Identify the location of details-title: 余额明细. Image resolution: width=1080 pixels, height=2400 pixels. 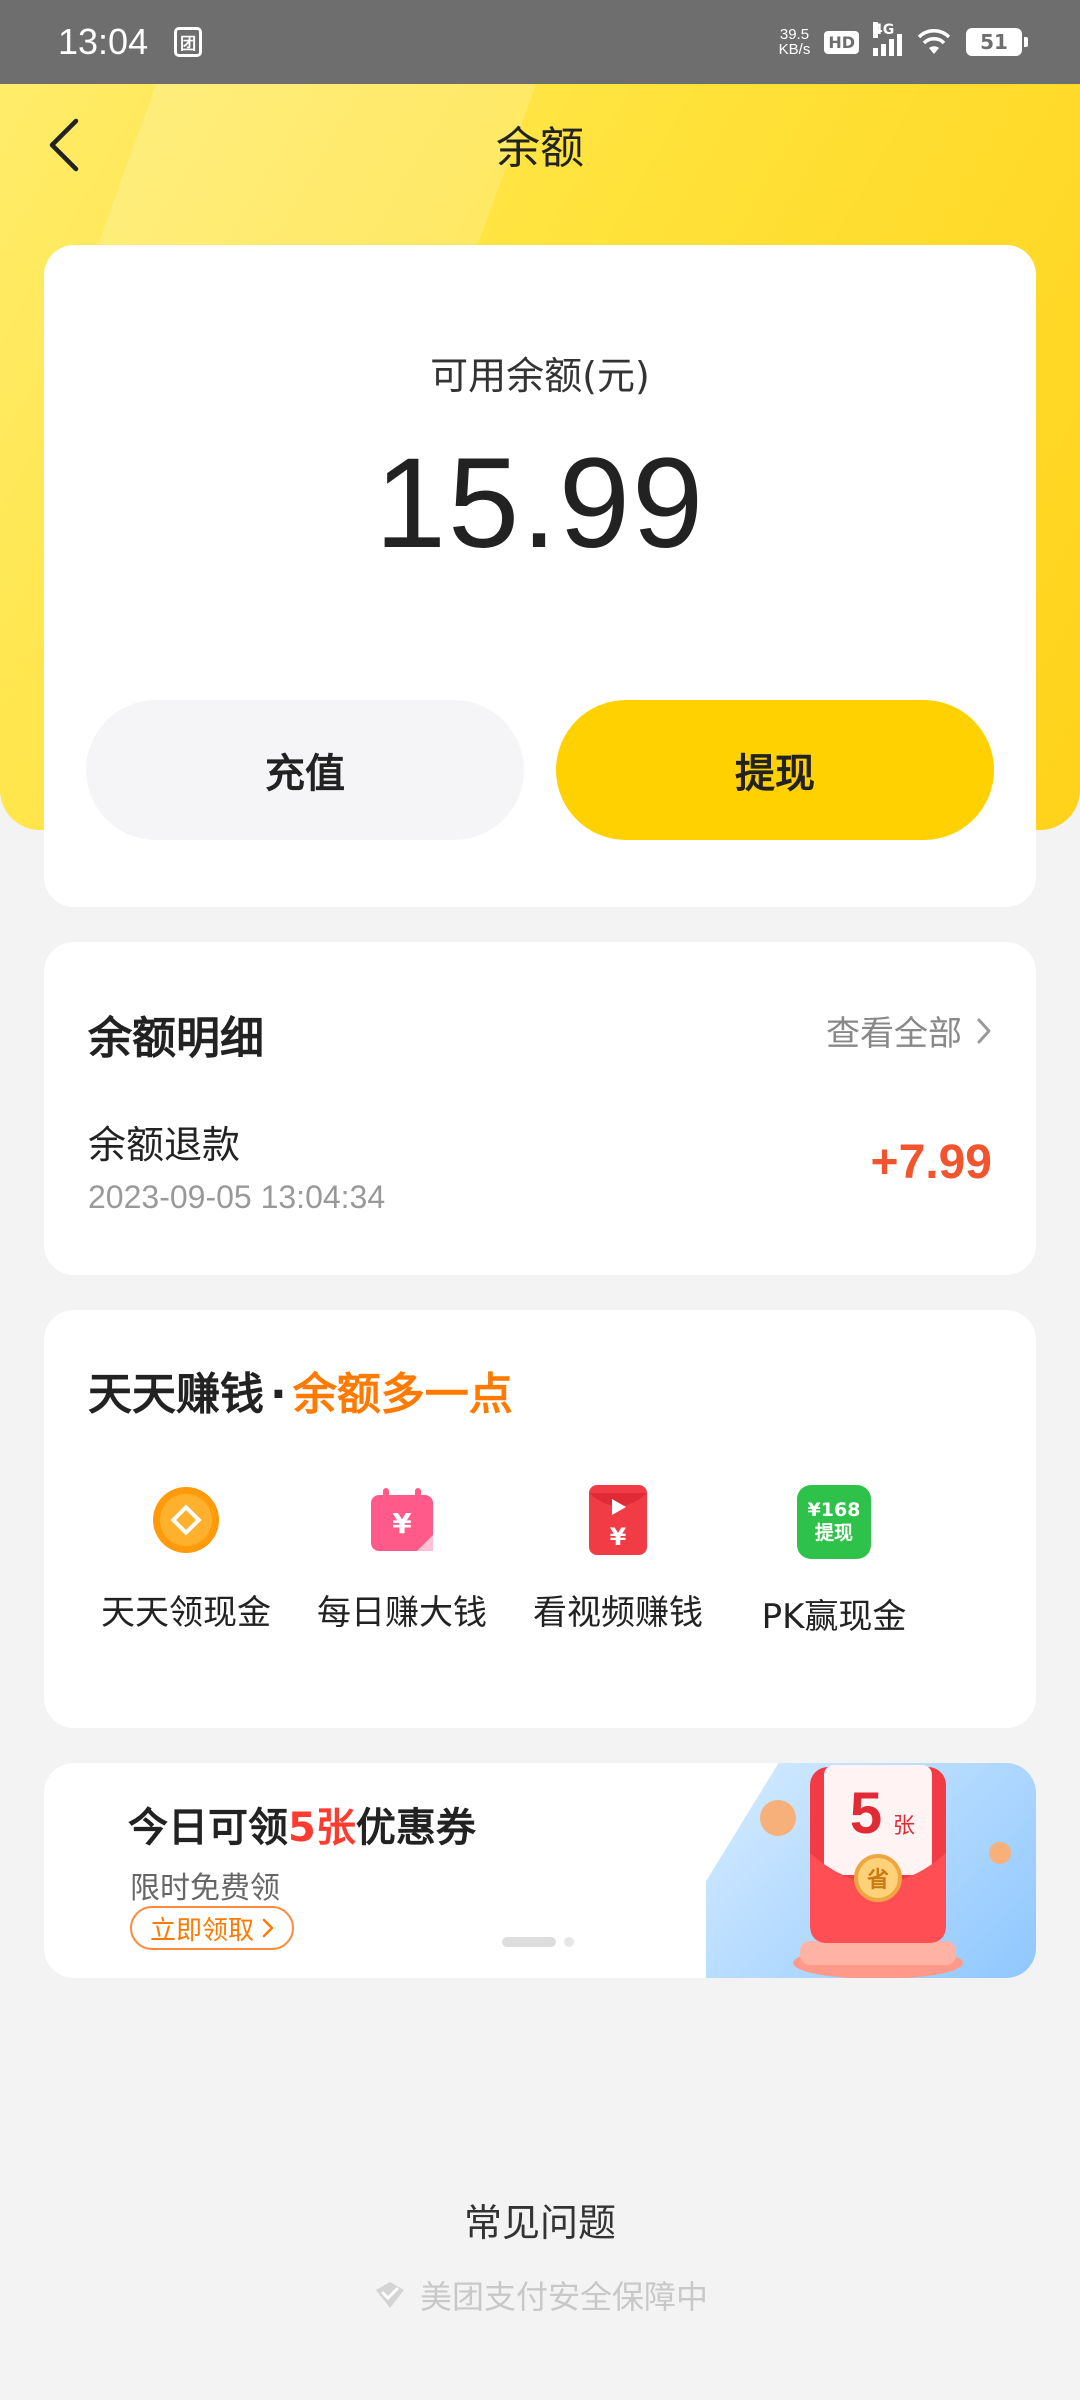
(176, 1038).